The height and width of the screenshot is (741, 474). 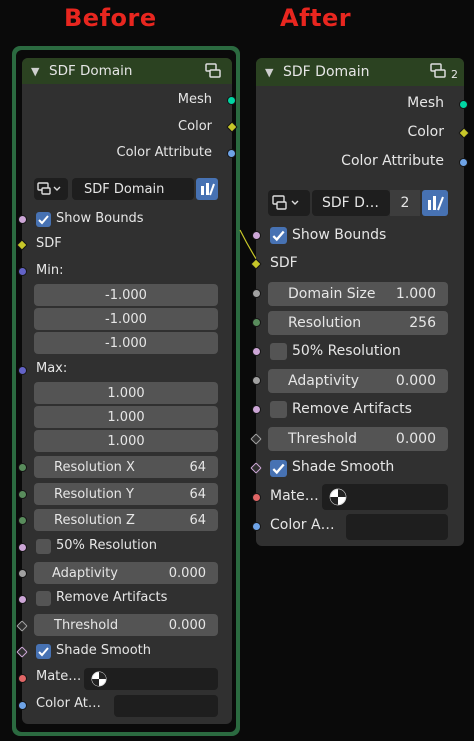 I want to click on resolution-y-value: 64, so click(x=197, y=494).